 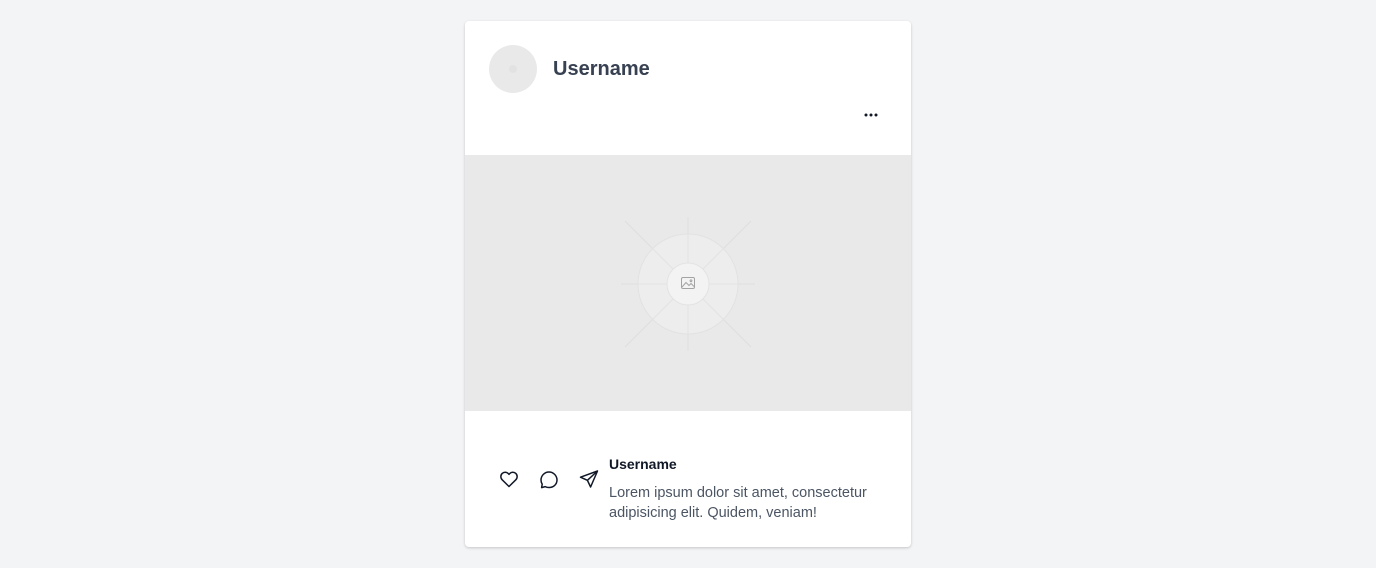 I want to click on comment-icon, so click(x=549, y=480).